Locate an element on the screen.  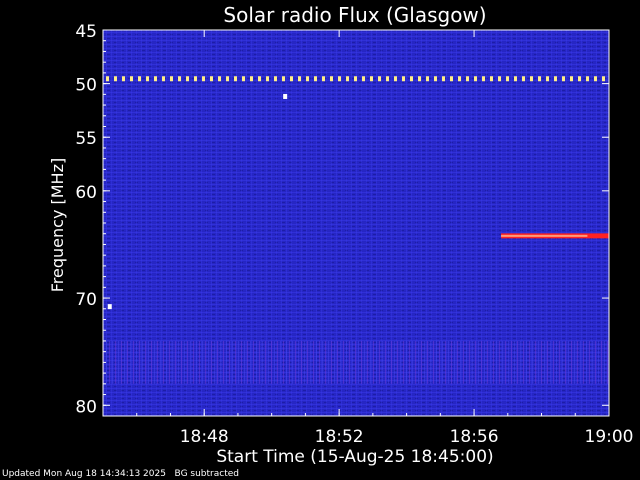
y-tick-label: 80 is located at coordinates (86, 407).